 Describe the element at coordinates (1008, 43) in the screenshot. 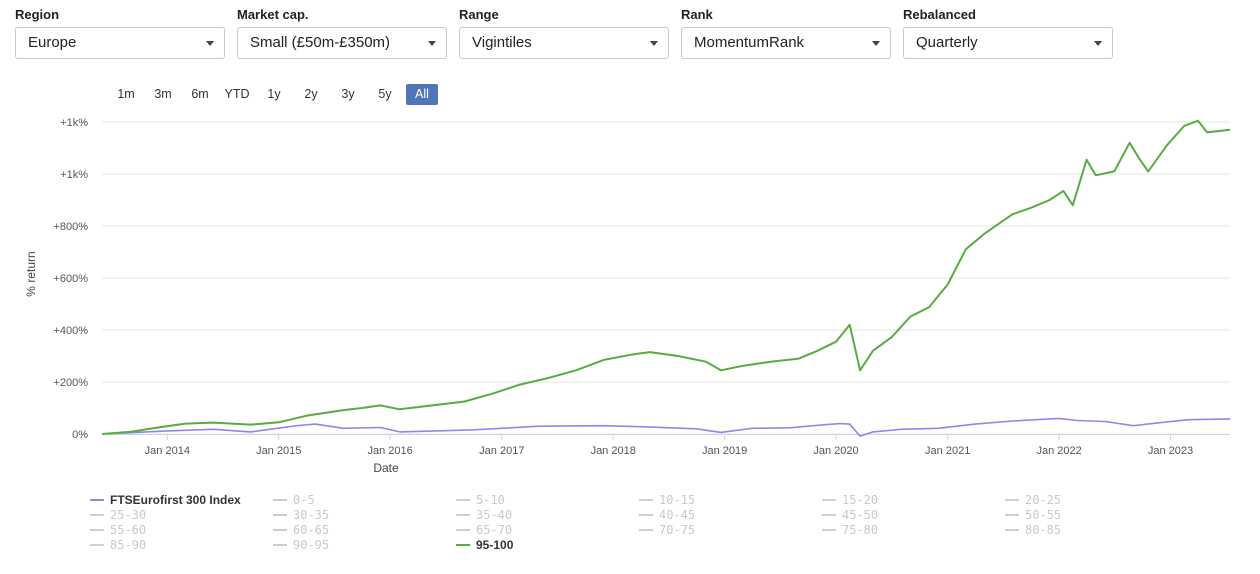

I see `rebalanced-select: Quarterly` at that location.